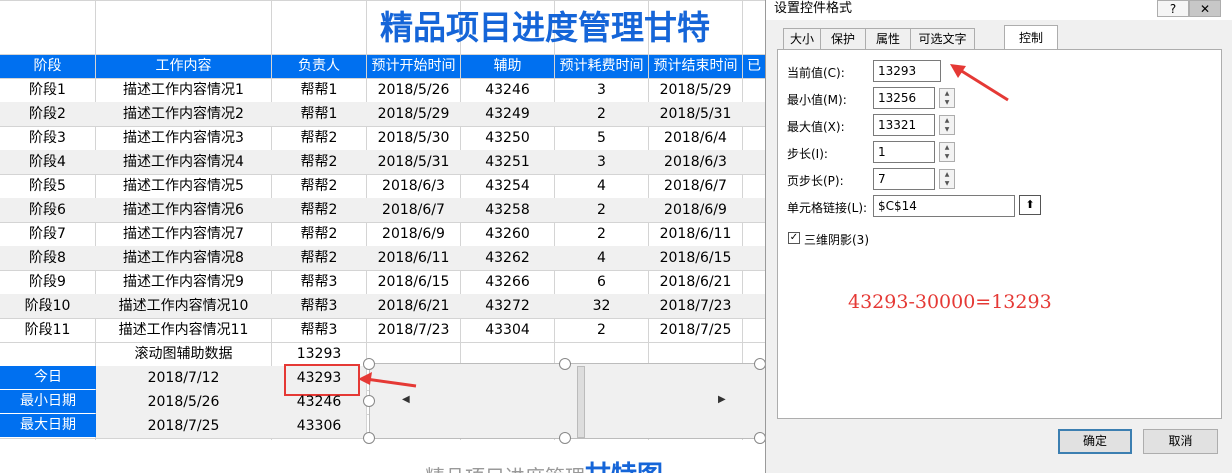 The image size is (1232, 473). I want to click on row-aux: 43254, so click(507, 186).